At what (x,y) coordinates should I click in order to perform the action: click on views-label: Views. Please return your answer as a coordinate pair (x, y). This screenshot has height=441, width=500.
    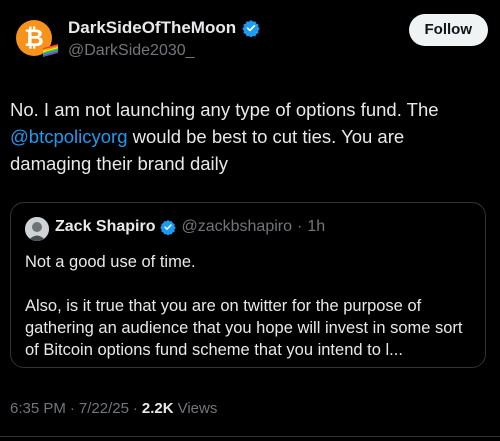
    Looking at the image, I should click on (197, 408).